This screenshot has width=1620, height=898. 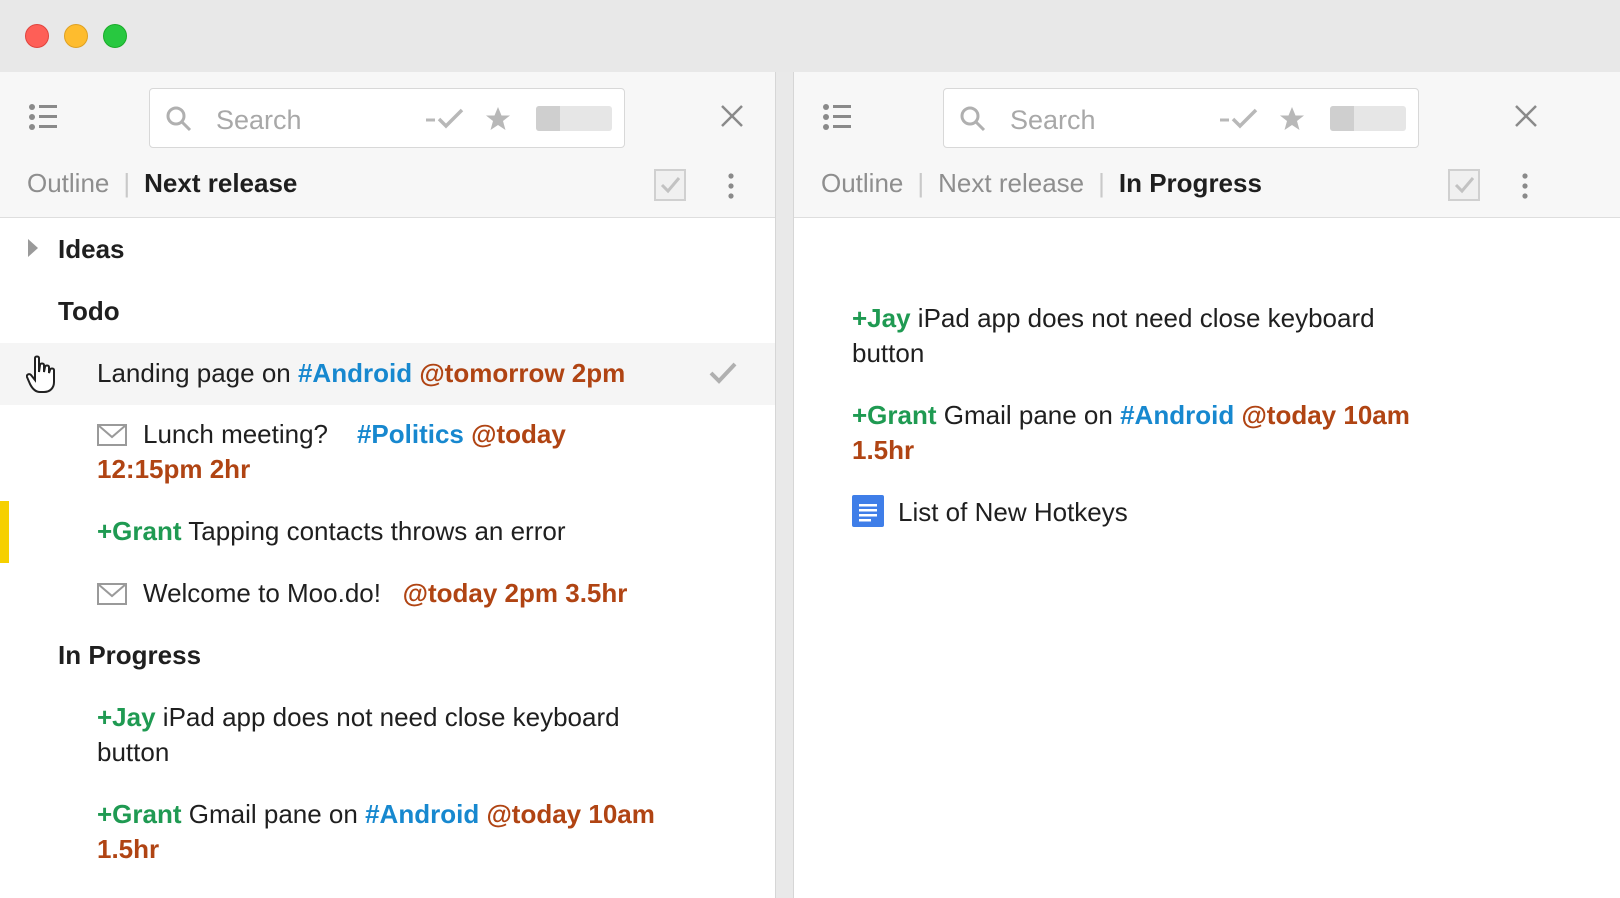 What do you see at coordinates (387, 655) in the screenshot?
I see `list-item-in-progress: In Progress` at bounding box center [387, 655].